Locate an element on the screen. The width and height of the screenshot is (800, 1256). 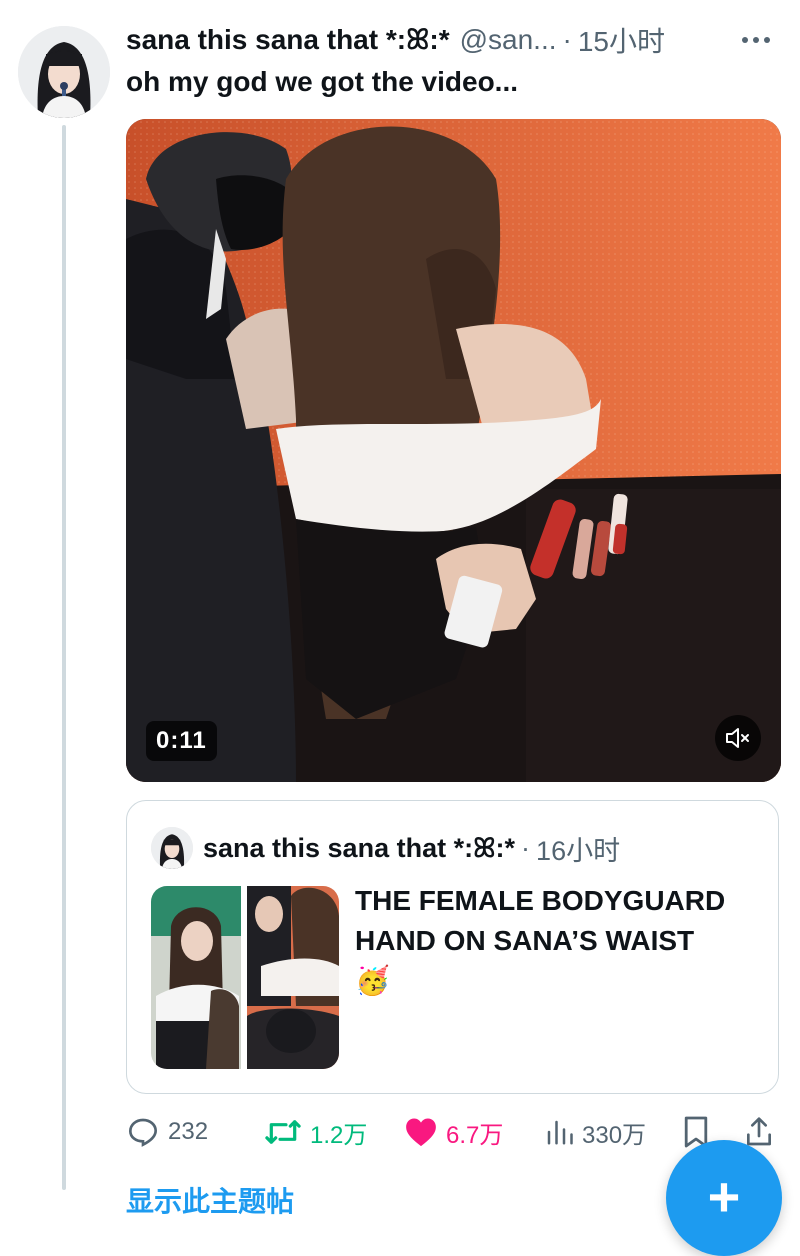
retweet-count: 1.2万 is located at coordinates (339, 1135).